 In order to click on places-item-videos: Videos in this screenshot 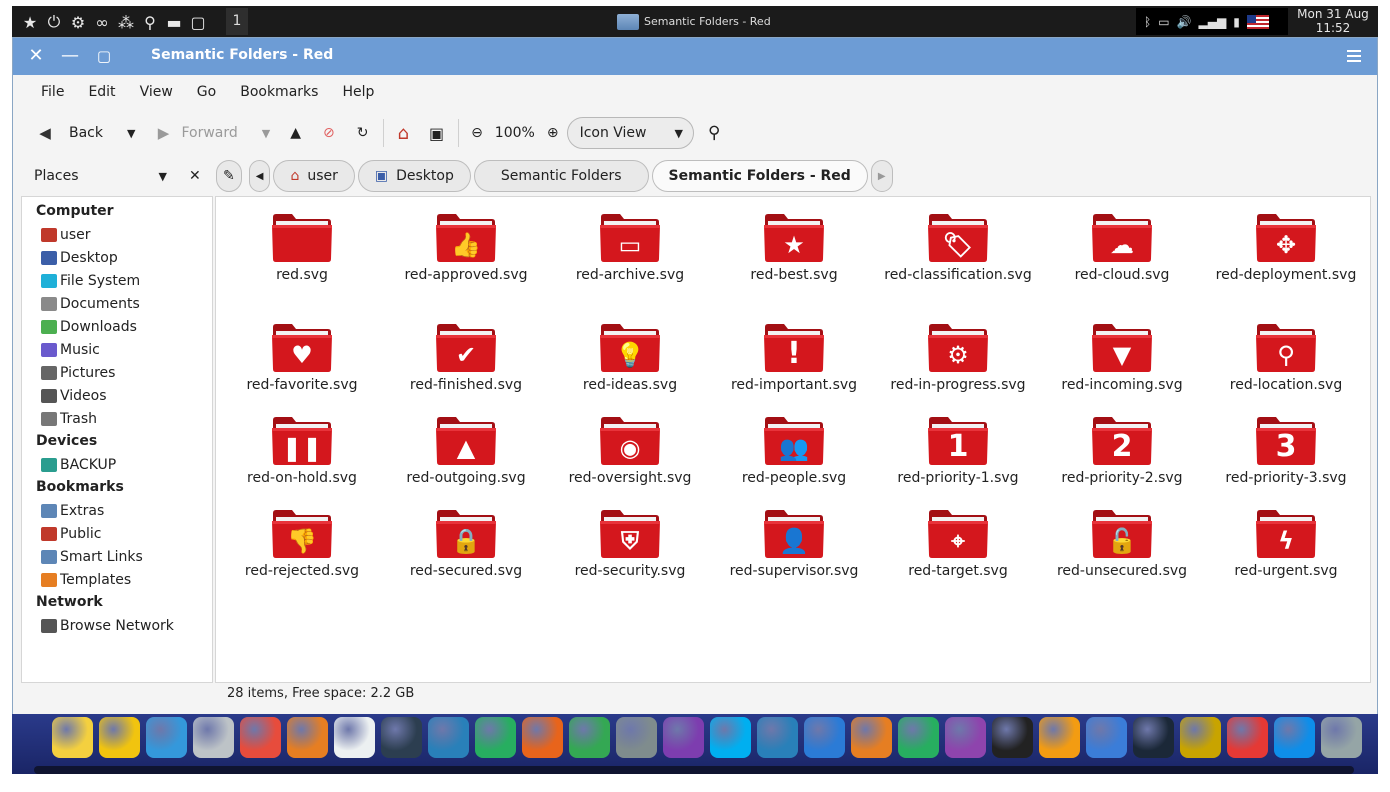, I will do `click(117, 395)`.